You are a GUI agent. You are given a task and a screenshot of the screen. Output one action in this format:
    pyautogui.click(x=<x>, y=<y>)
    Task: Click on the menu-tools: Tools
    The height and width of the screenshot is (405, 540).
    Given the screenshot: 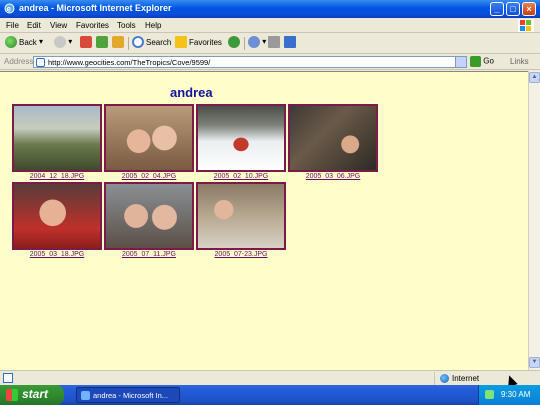 What is the action you would take?
    pyautogui.click(x=126, y=25)
    